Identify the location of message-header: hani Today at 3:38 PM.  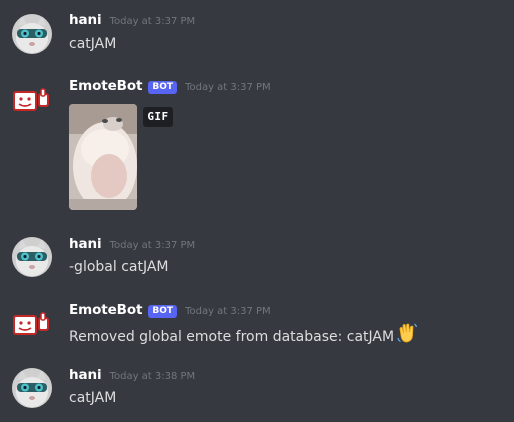
(132, 377).